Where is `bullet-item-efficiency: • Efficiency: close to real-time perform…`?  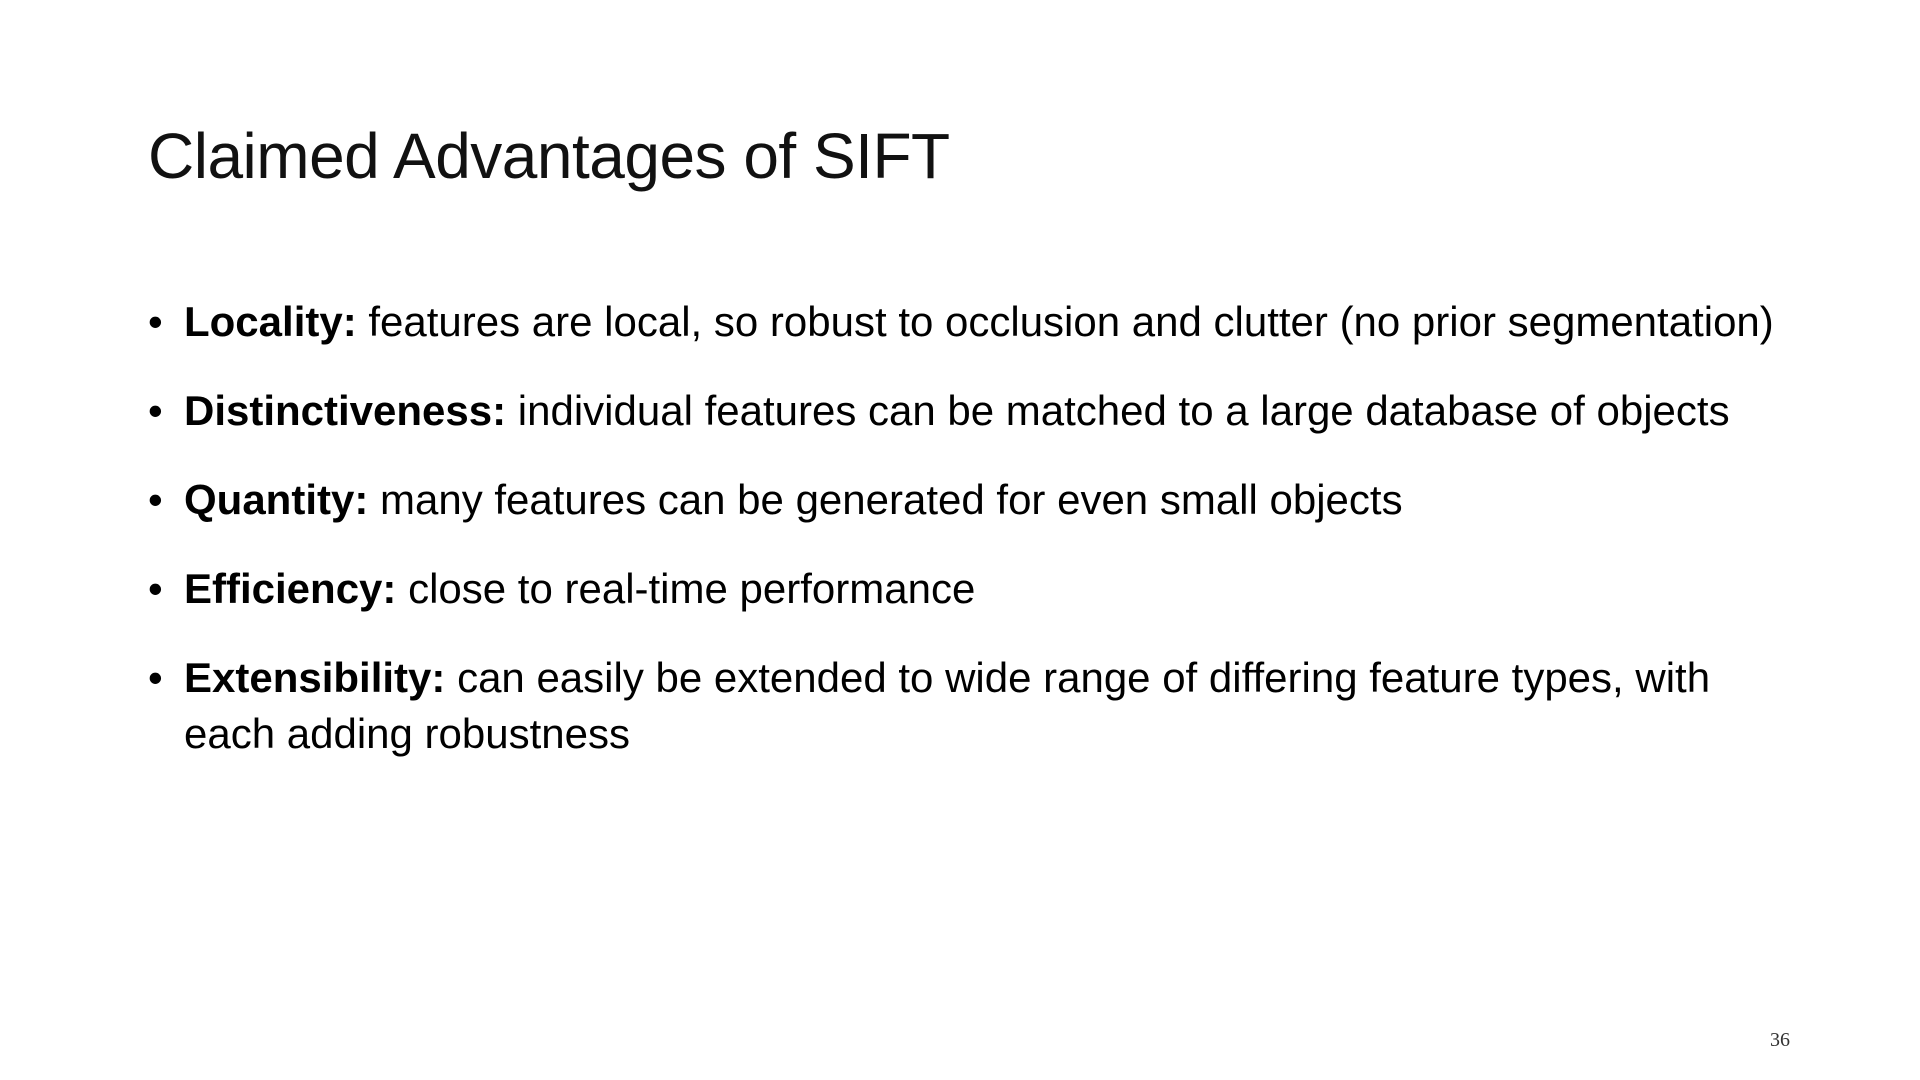 bullet-item-efficiency: • Efficiency: close to real-time perform… is located at coordinates (968, 589).